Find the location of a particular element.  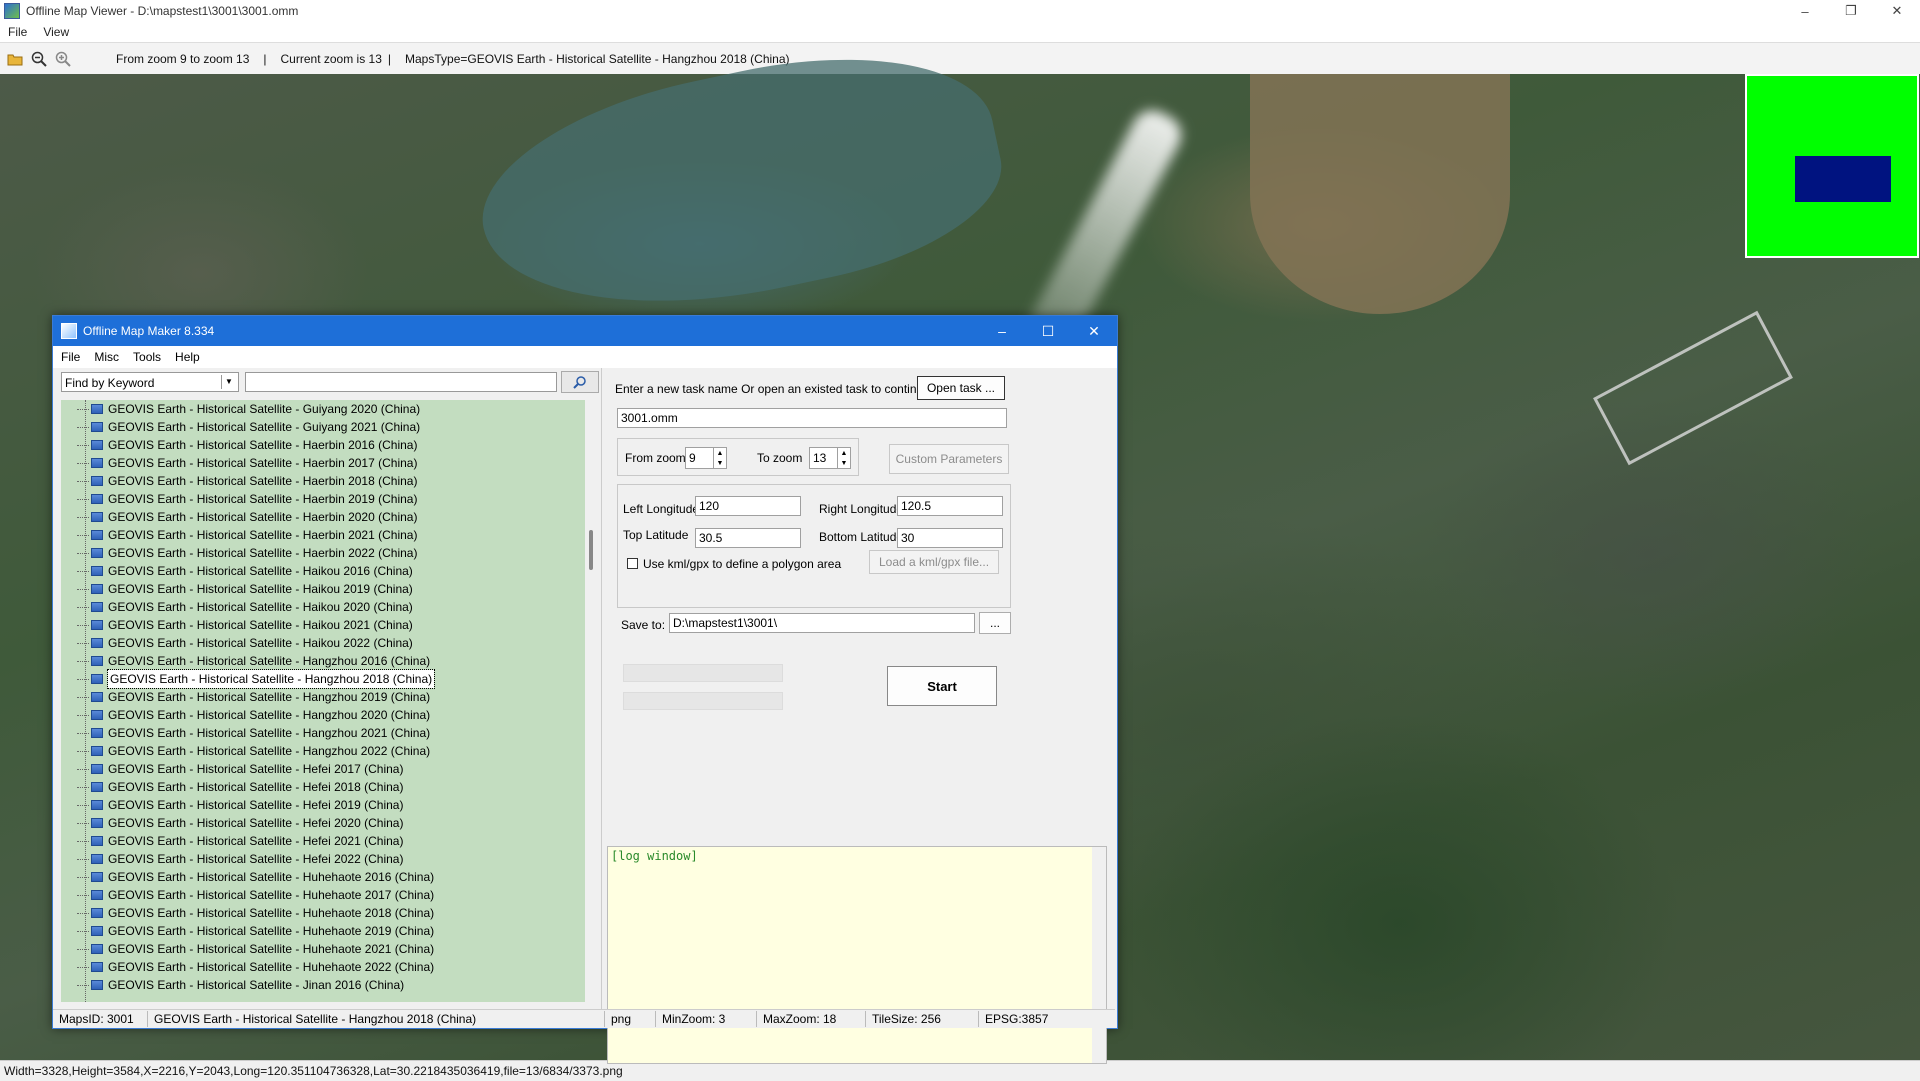

from-zoom-value: 9 is located at coordinates (692, 458).